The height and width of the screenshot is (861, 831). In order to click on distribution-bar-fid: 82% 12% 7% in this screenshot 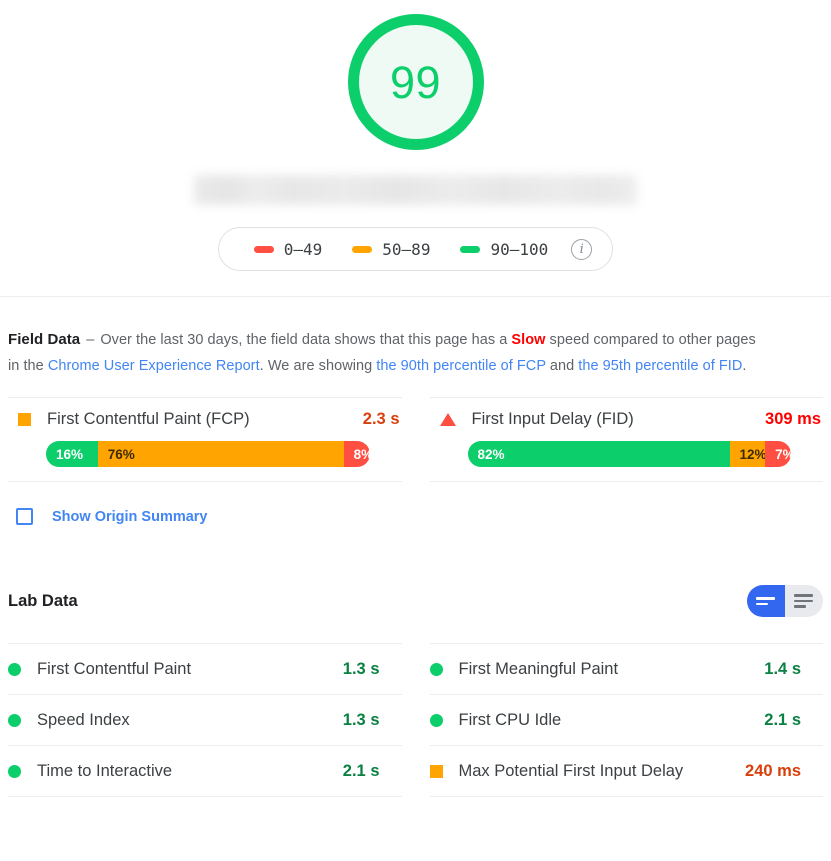, I will do `click(629, 454)`.